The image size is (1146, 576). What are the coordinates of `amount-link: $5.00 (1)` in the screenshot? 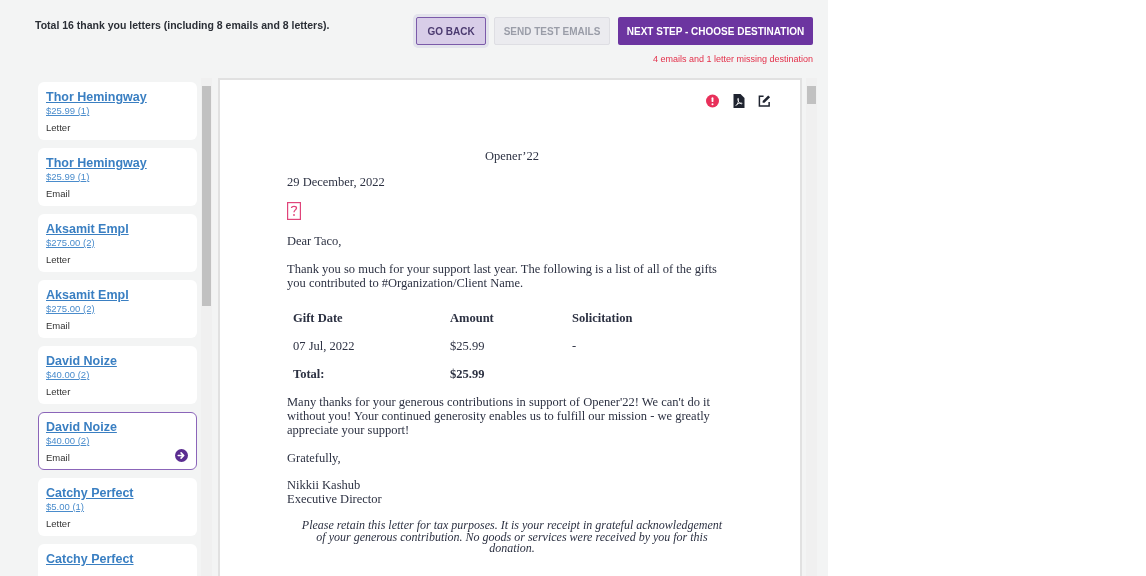 It's located at (117, 507).